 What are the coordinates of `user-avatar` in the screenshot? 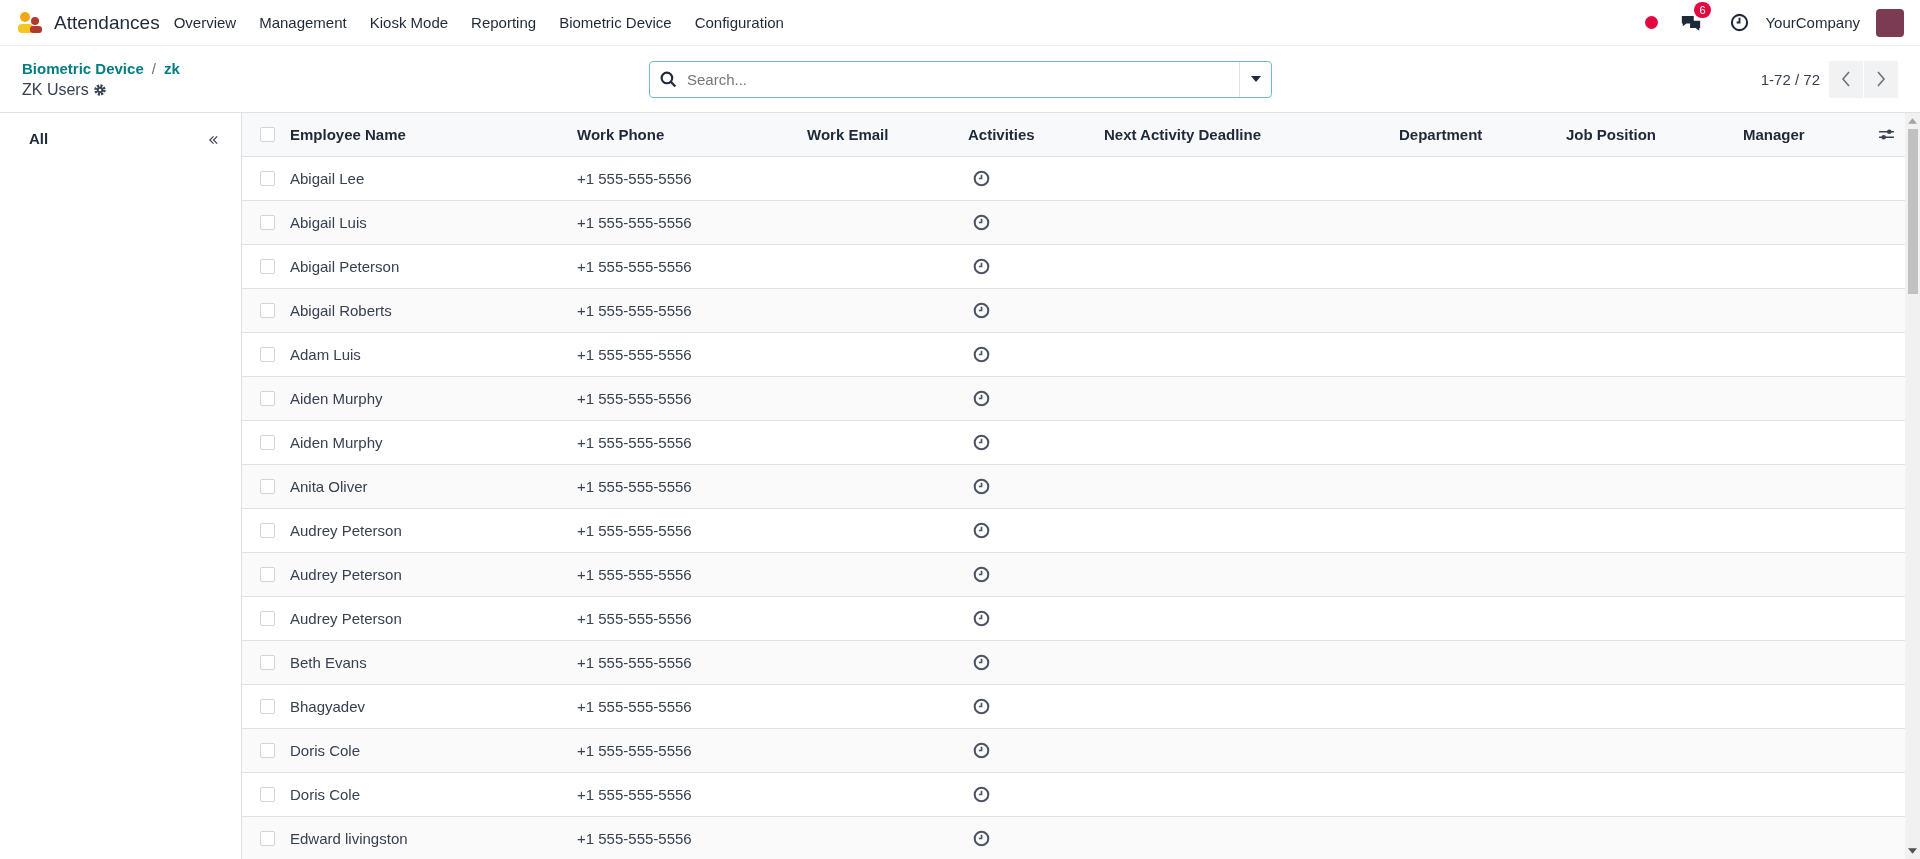 It's located at (1890, 22).